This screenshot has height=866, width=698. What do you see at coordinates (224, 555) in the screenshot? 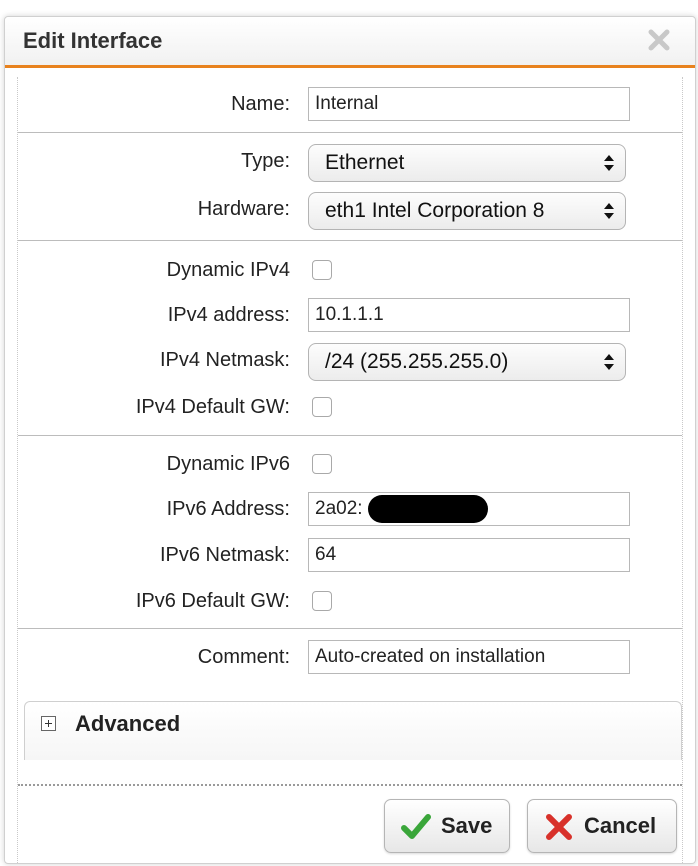
I see `ipv6-netmask-label: IPv6 Netmask:` at bounding box center [224, 555].